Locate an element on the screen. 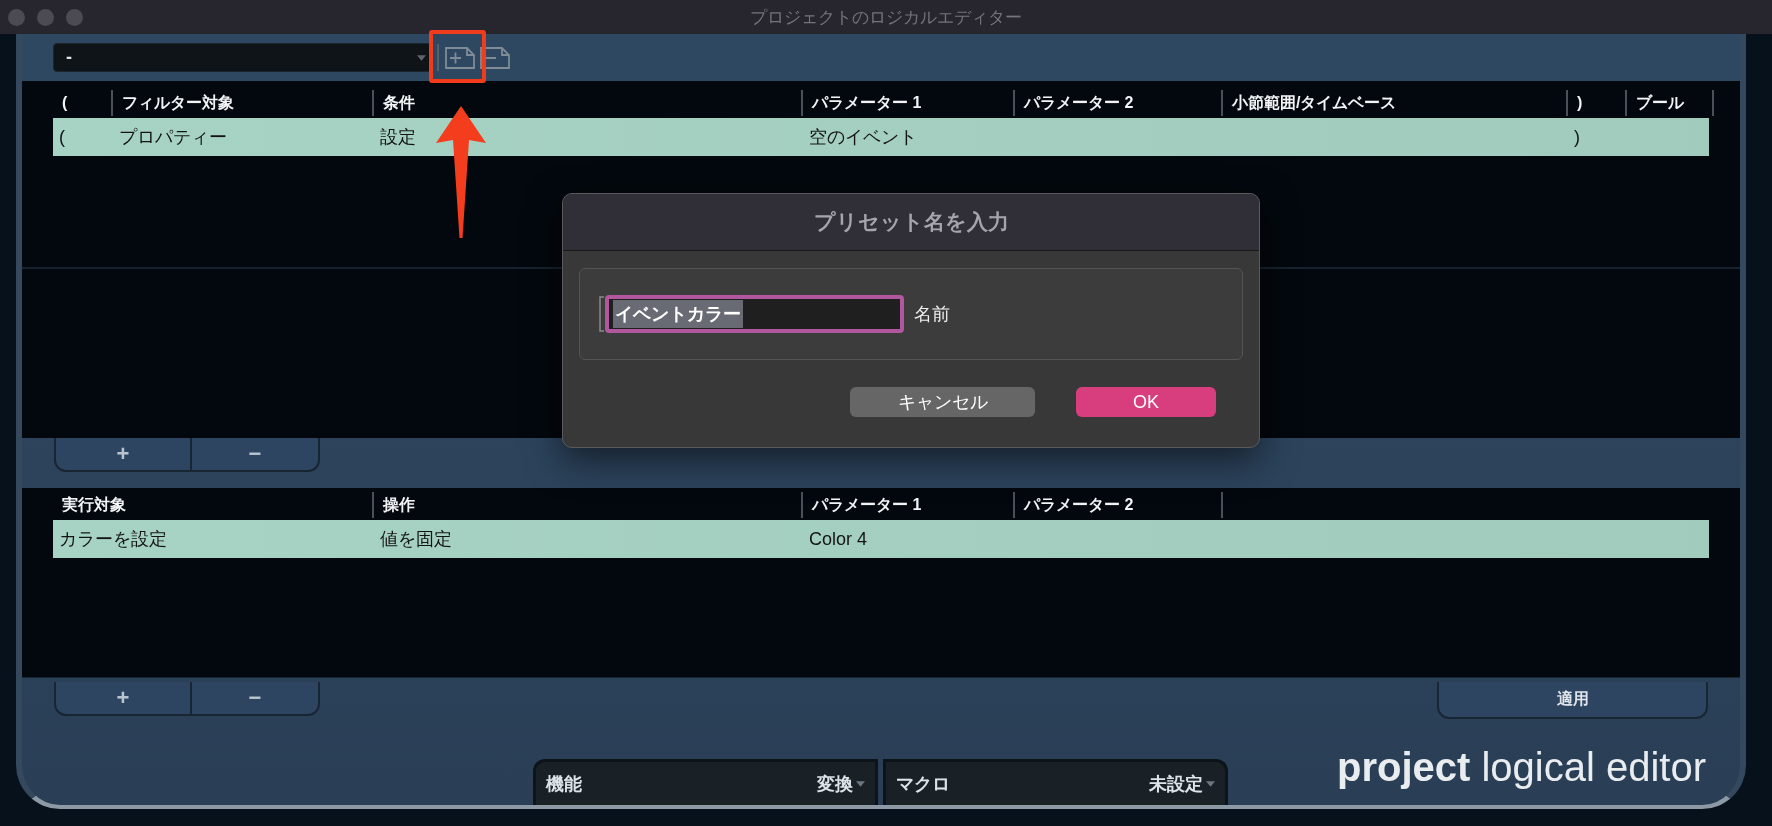 The height and width of the screenshot is (826, 1772). column-header: ) is located at coordinates (1597, 103).